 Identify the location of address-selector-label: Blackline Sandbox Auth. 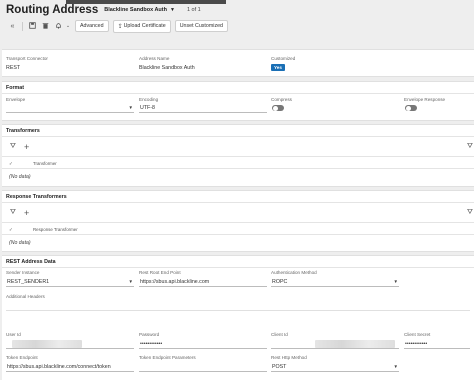
(135, 10).